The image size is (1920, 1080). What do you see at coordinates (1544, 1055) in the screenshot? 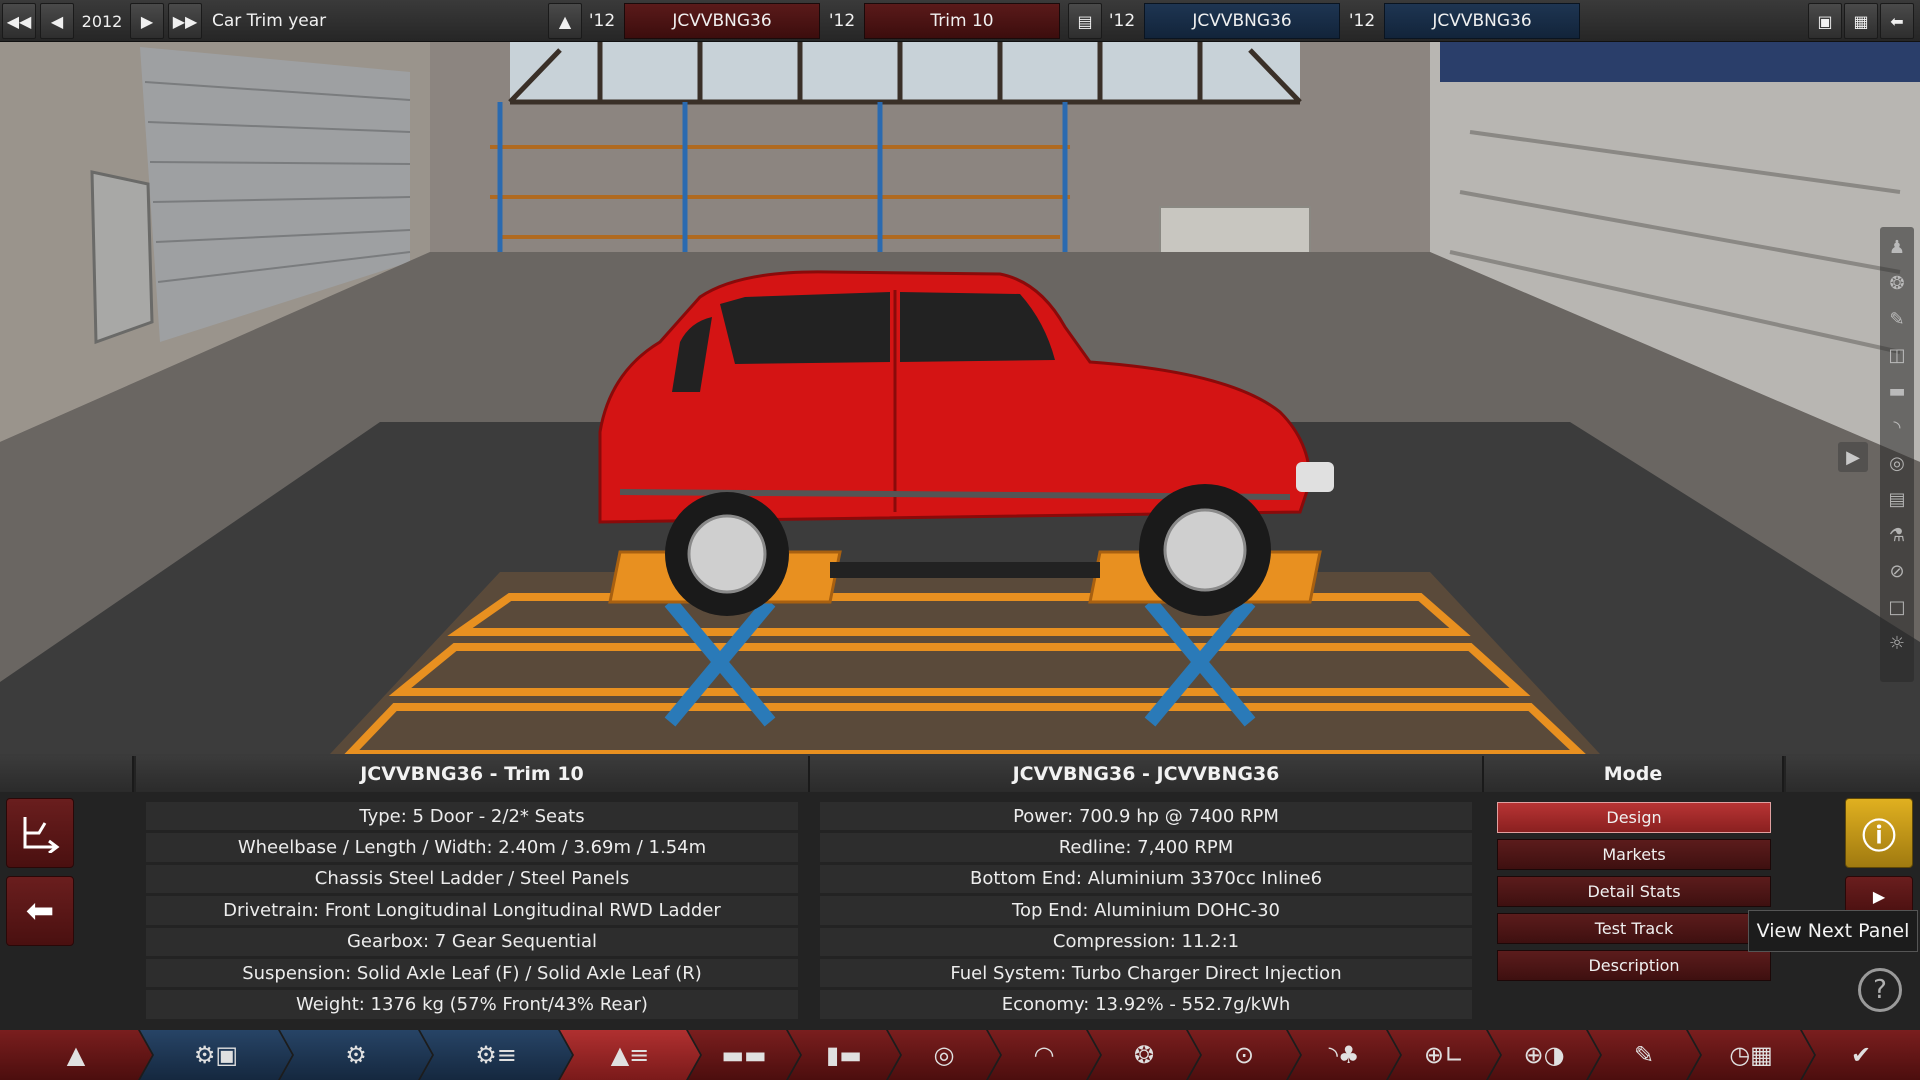
I see `safety-icon: ⊕◑` at bounding box center [1544, 1055].